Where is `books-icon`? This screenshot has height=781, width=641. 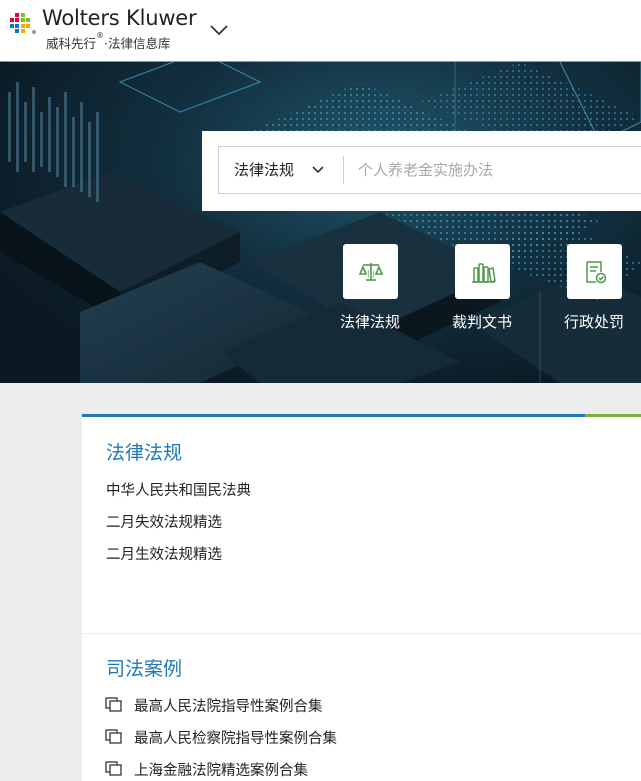 books-icon is located at coordinates (483, 273).